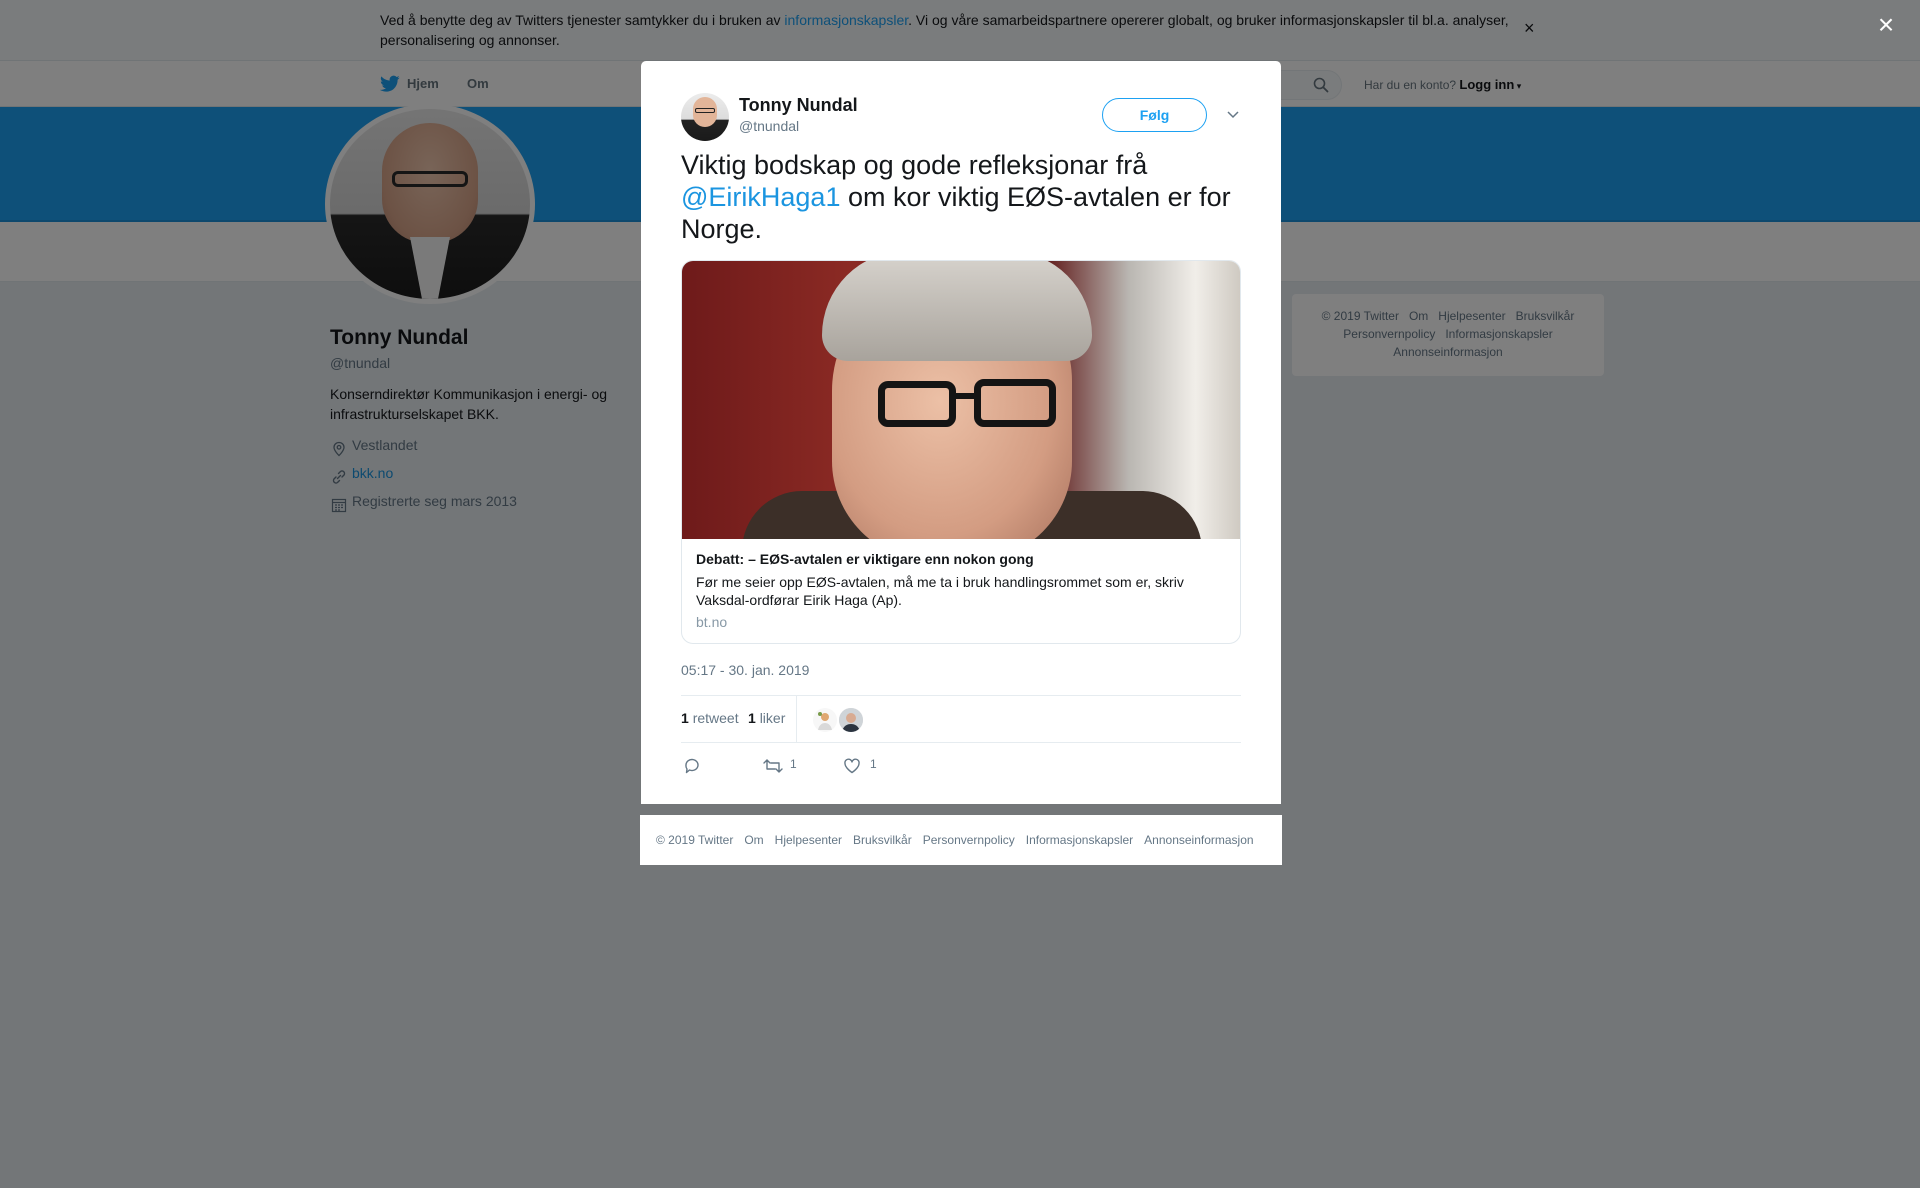  I want to click on mfooter-cookies: Informasjonskapsler, so click(1079, 840).